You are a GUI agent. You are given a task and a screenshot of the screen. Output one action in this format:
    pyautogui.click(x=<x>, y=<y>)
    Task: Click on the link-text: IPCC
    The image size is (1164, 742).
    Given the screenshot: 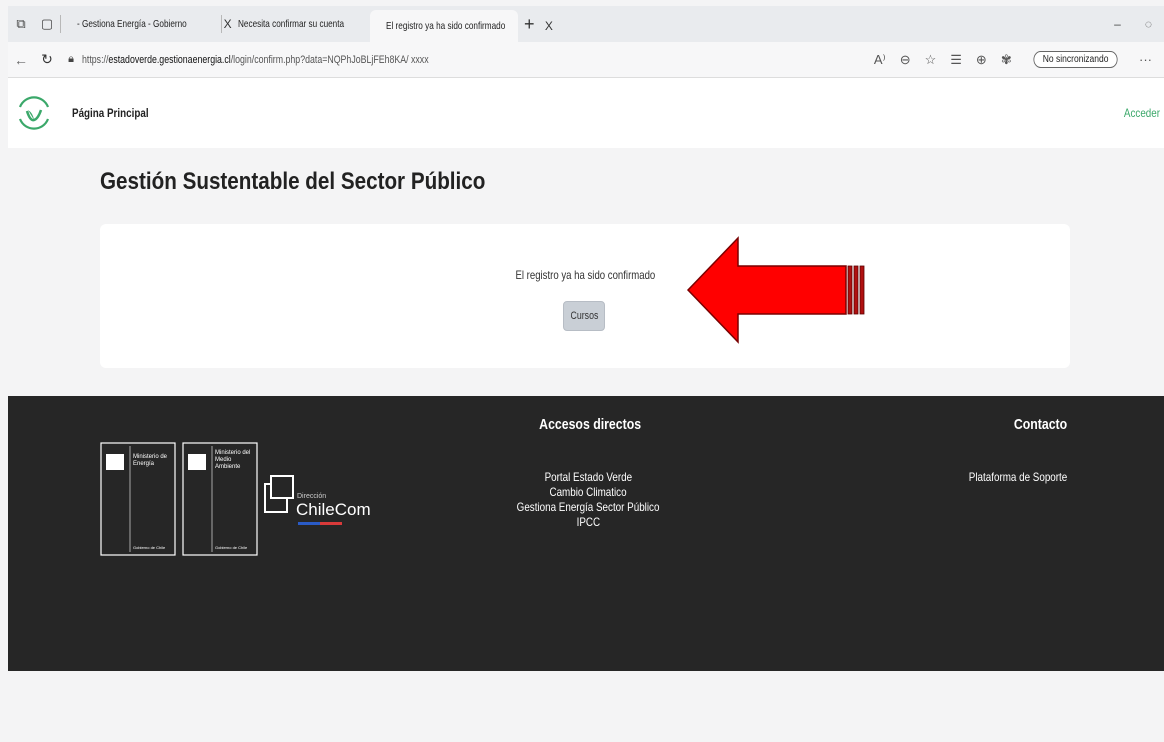 What is the action you would take?
    pyautogui.click(x=588, y=522)
    